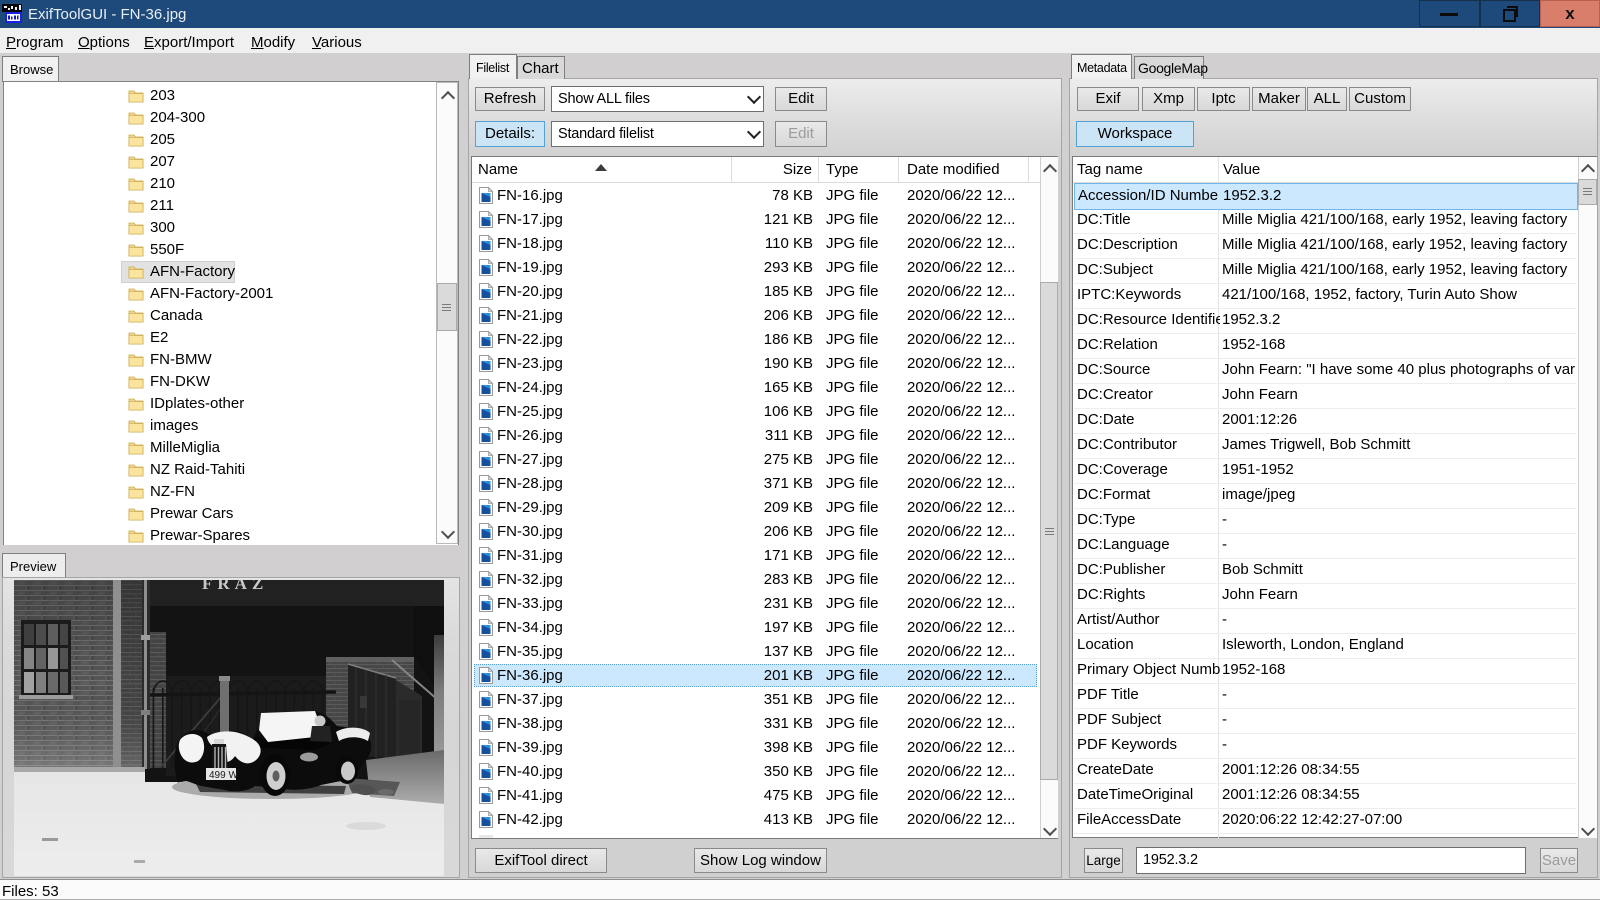  What do you see at coordinates (223, 775) in the screenshot?
I see `svg-text: 499 W` at bounding box center [223, 775].